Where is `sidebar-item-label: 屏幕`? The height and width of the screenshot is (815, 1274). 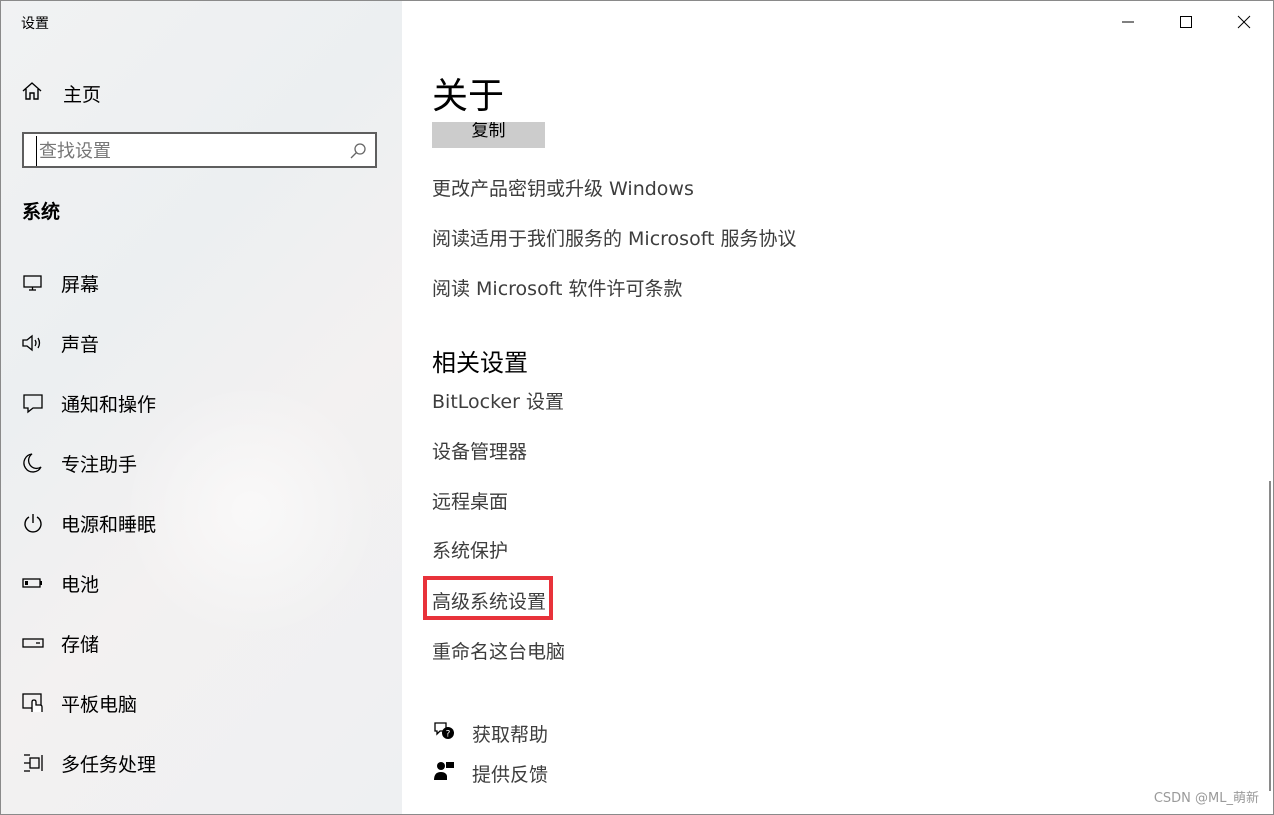 sidebar-item-label: 屏幕 is located at coordinates (80, 284).